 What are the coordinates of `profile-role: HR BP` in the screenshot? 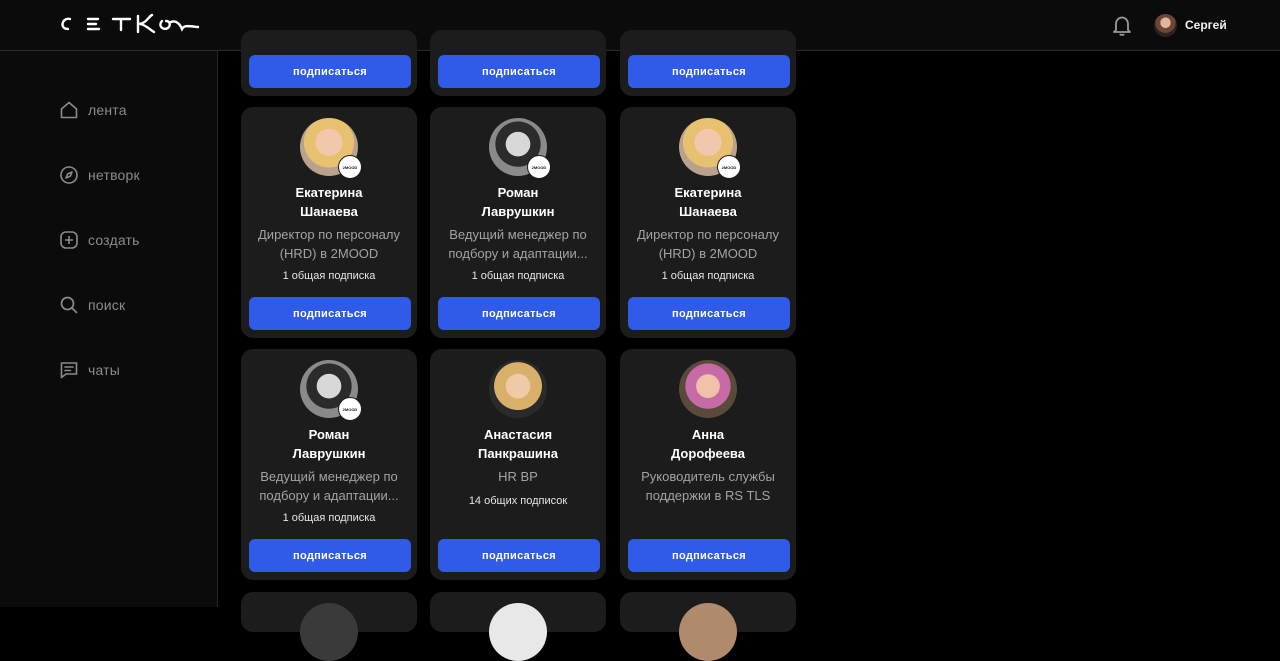 It's located at (518, 476).